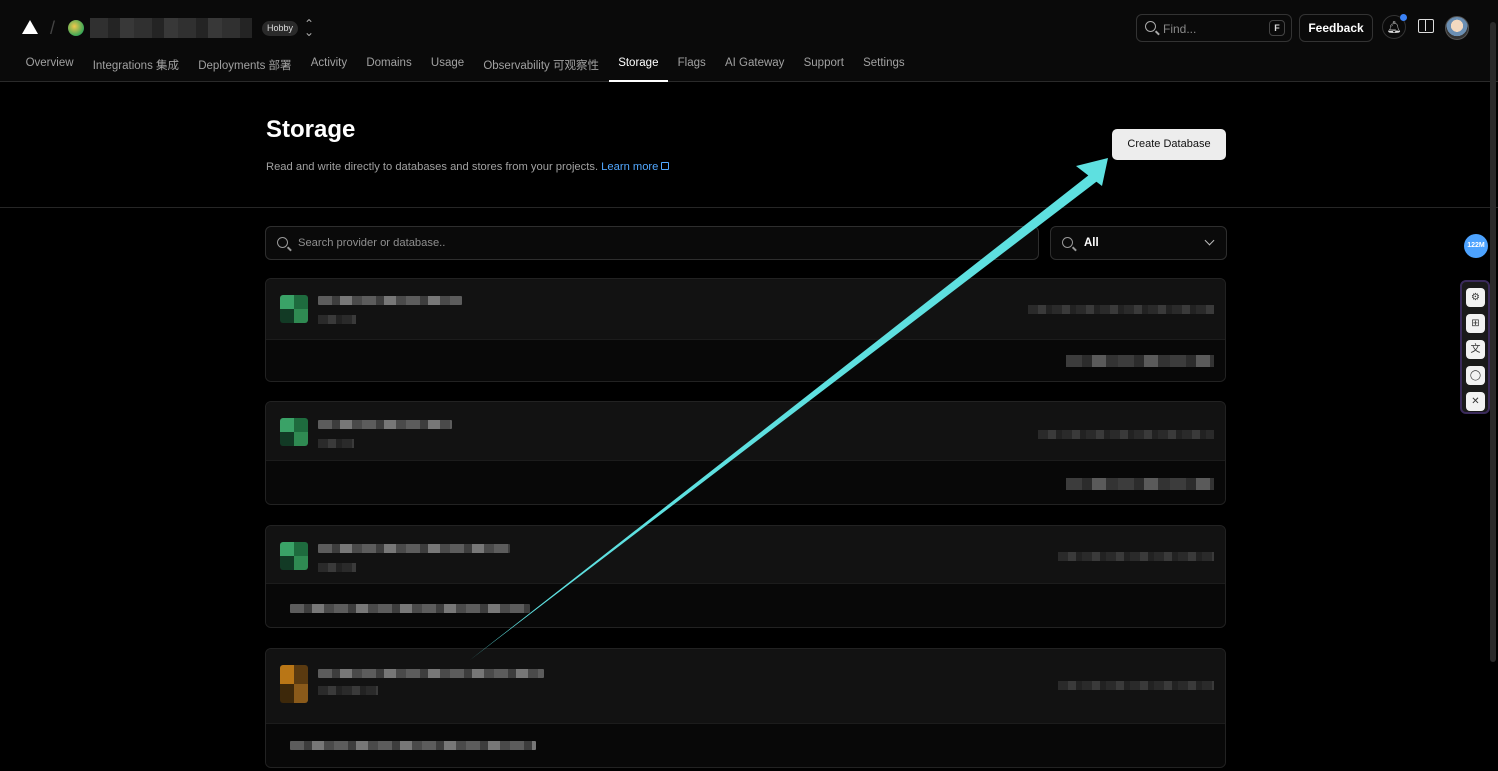  Describe the element at coordinates (329, 67) in the screenshot. I see `tab-activity: Activity` at that location.